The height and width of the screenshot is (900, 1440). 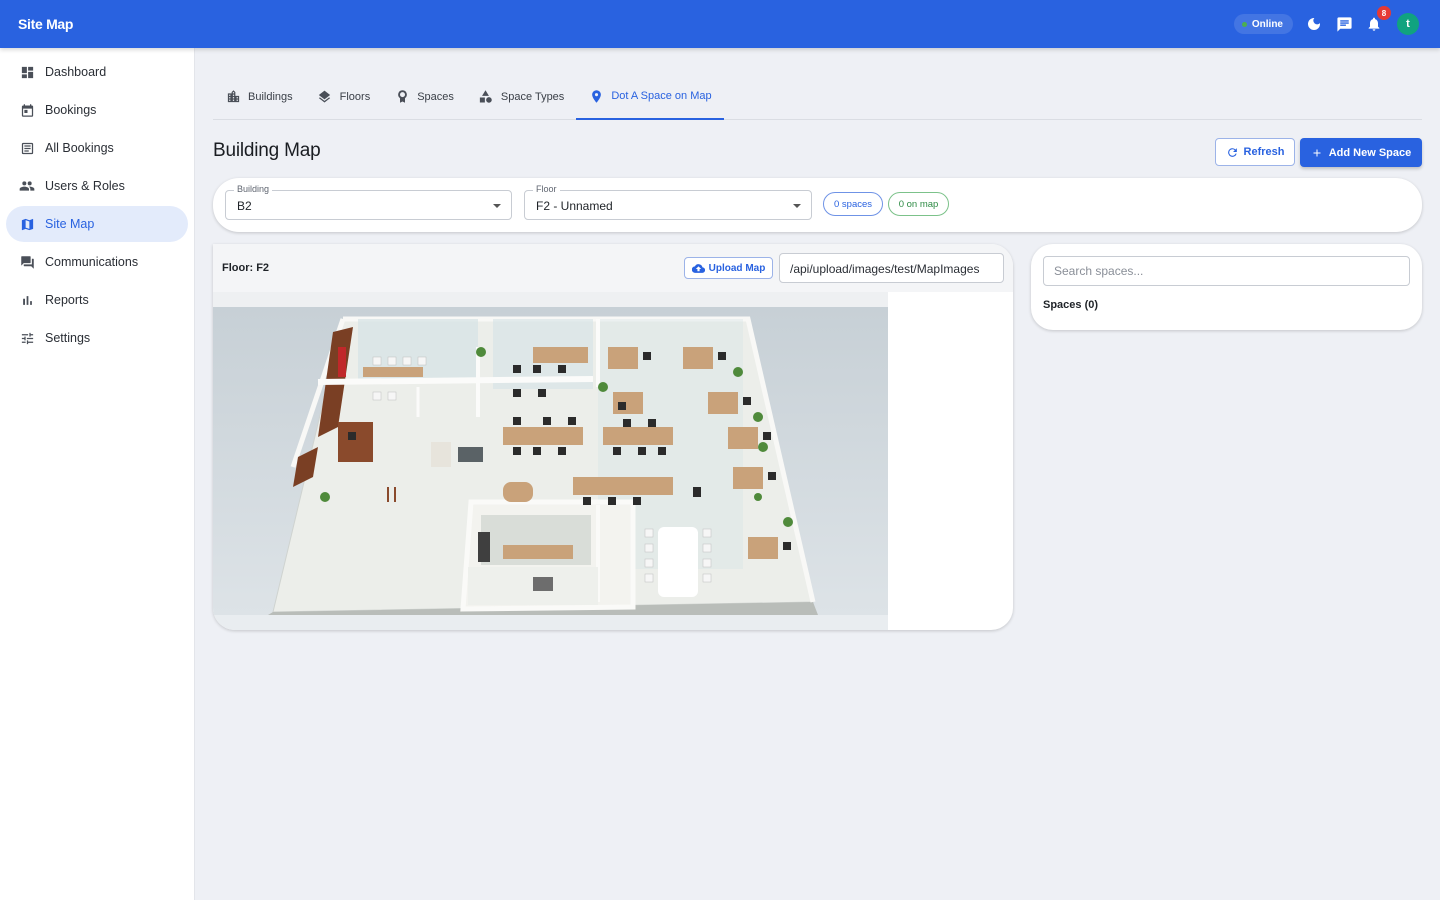 I want to click on tab-dot-a-space-on-map: Dot A Space on Map, so click(x=650, y=97).